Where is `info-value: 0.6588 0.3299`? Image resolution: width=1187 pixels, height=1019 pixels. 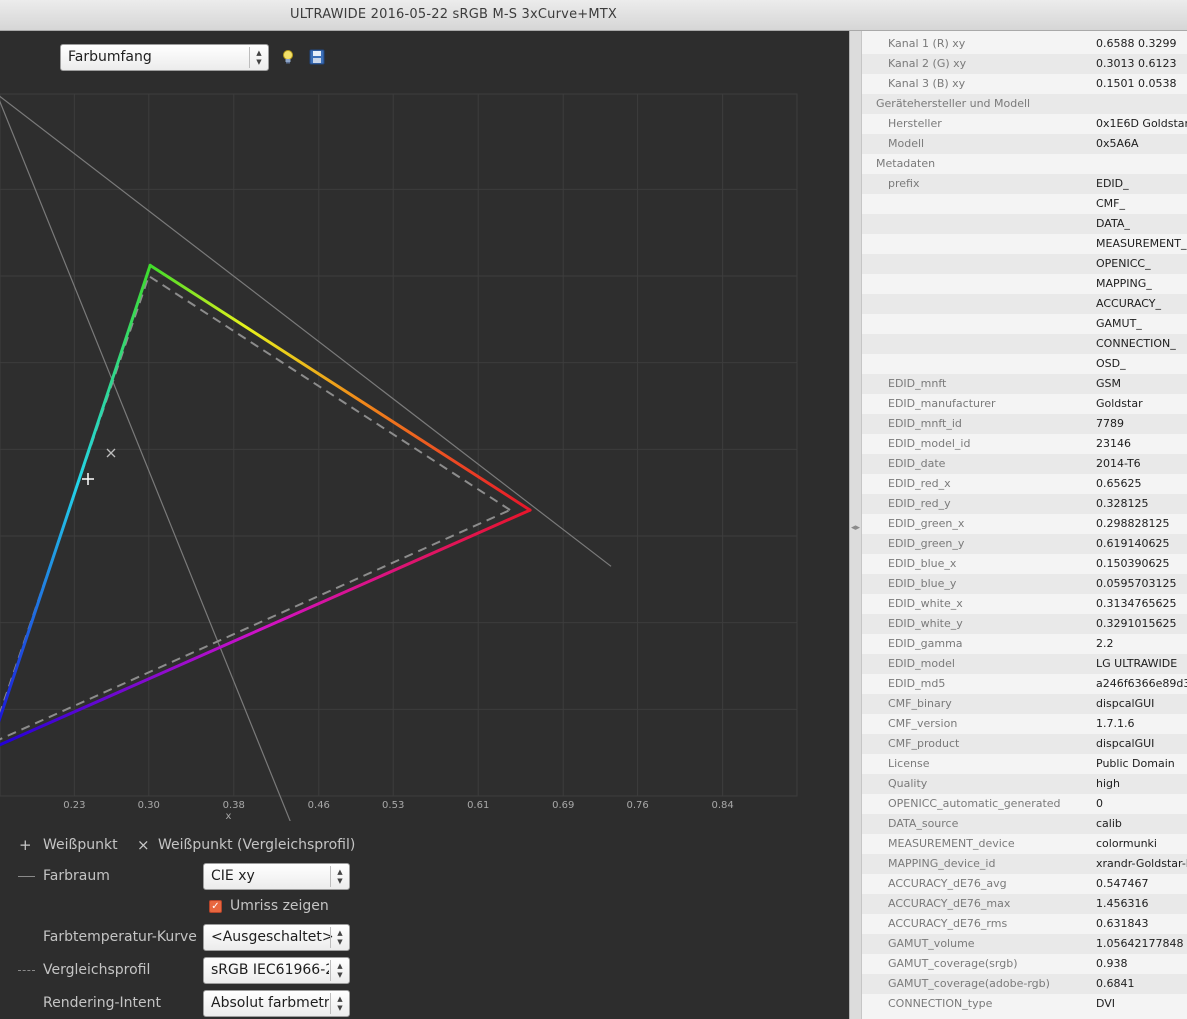
info-value: 0.6588 0.3299 is located at coordinates (1136, 43).